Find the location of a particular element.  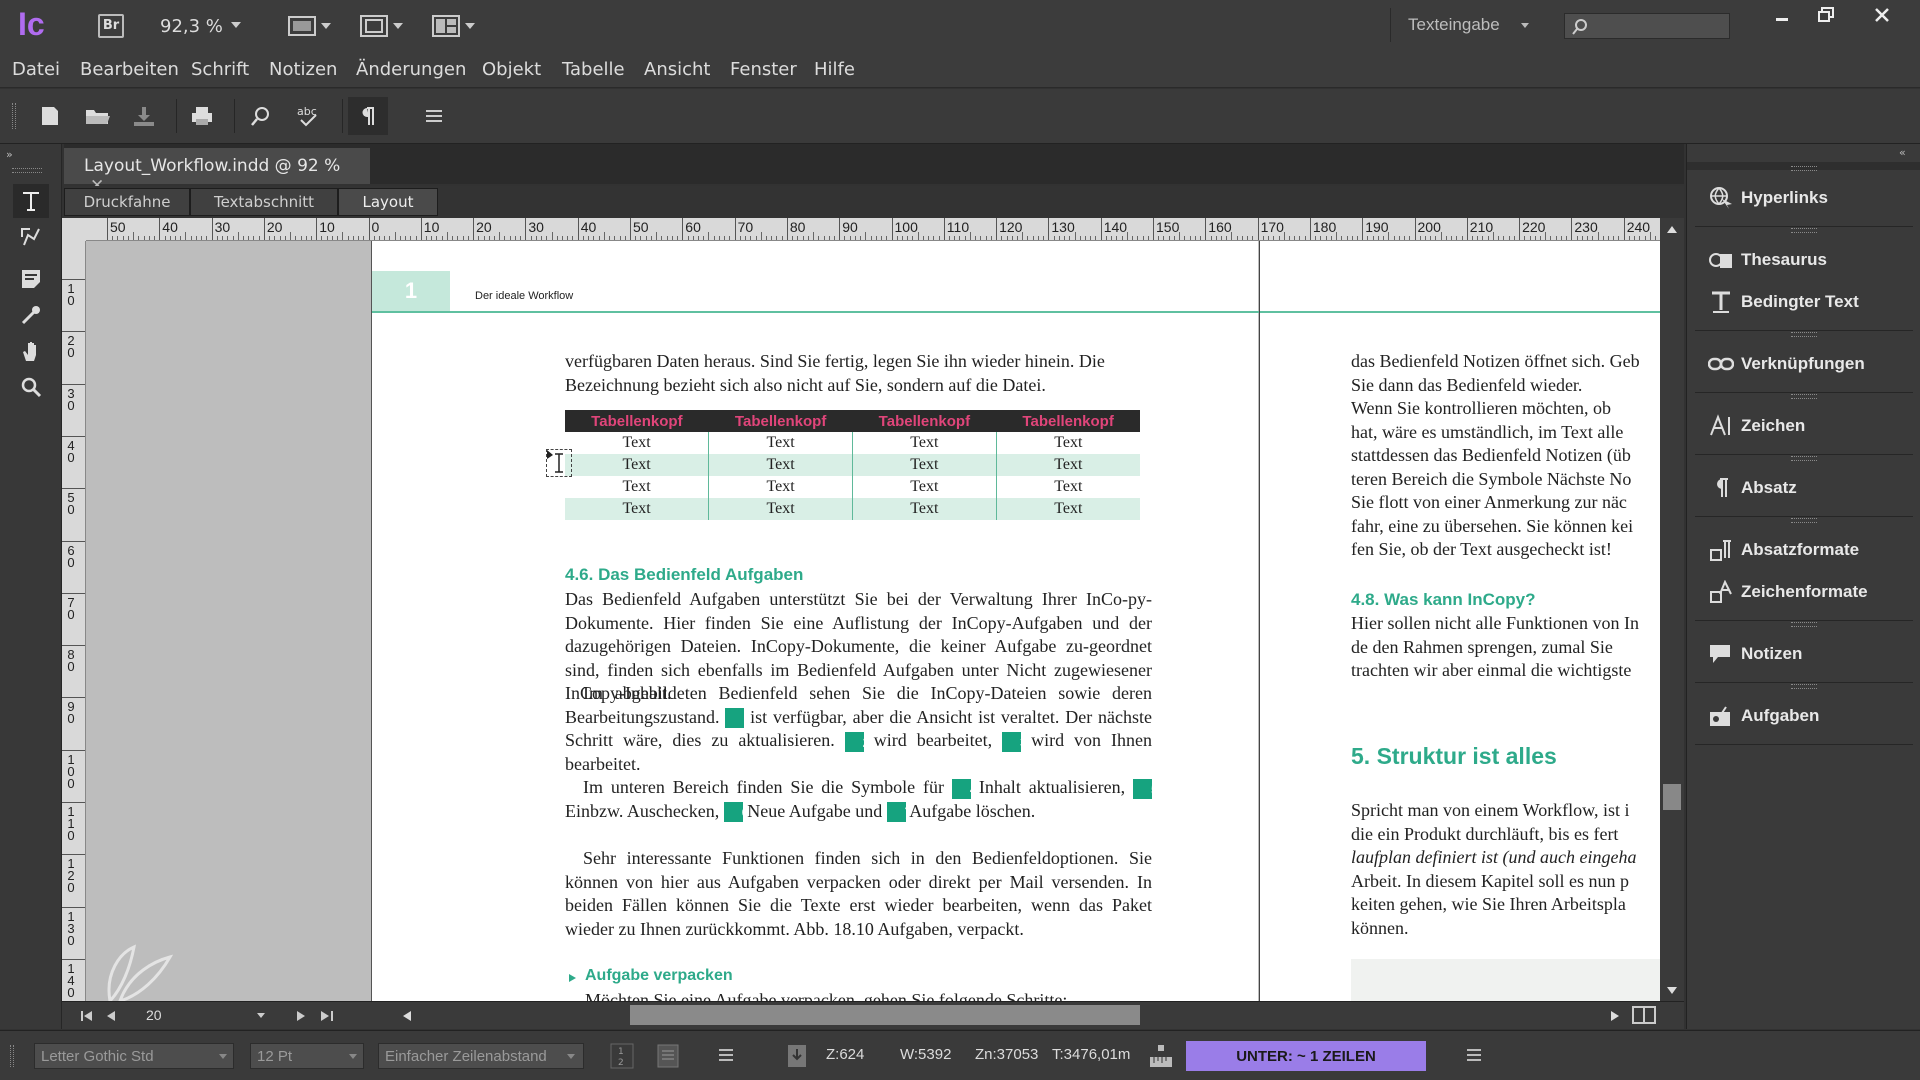

menu-objekt: Objekt is located at coordinates (511, 69).